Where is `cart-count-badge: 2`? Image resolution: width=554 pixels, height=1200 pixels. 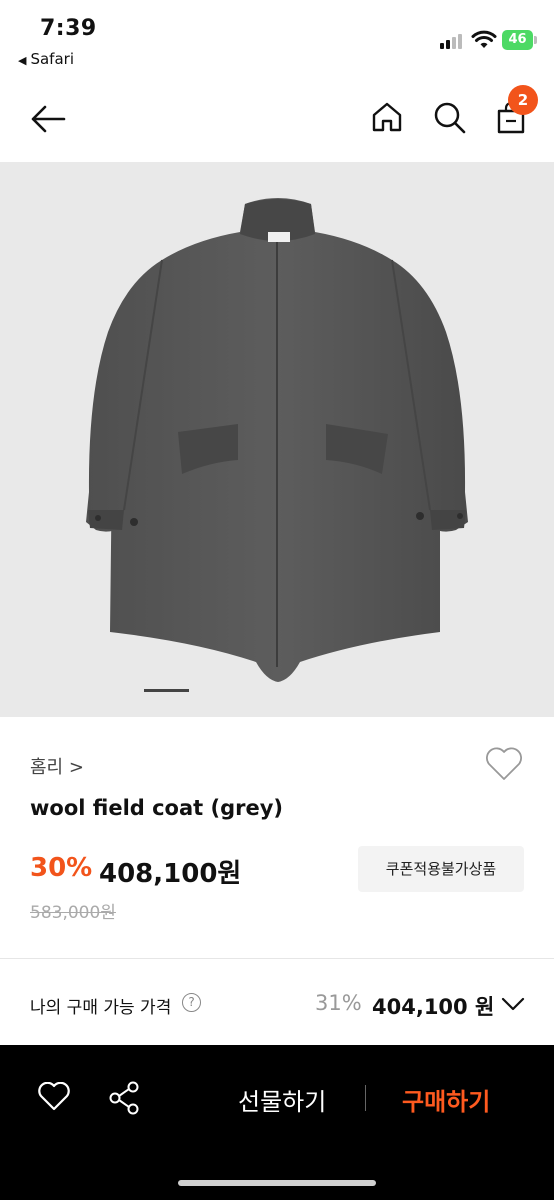 cart-count-badge: 2 is located at coordinates (523, 100).